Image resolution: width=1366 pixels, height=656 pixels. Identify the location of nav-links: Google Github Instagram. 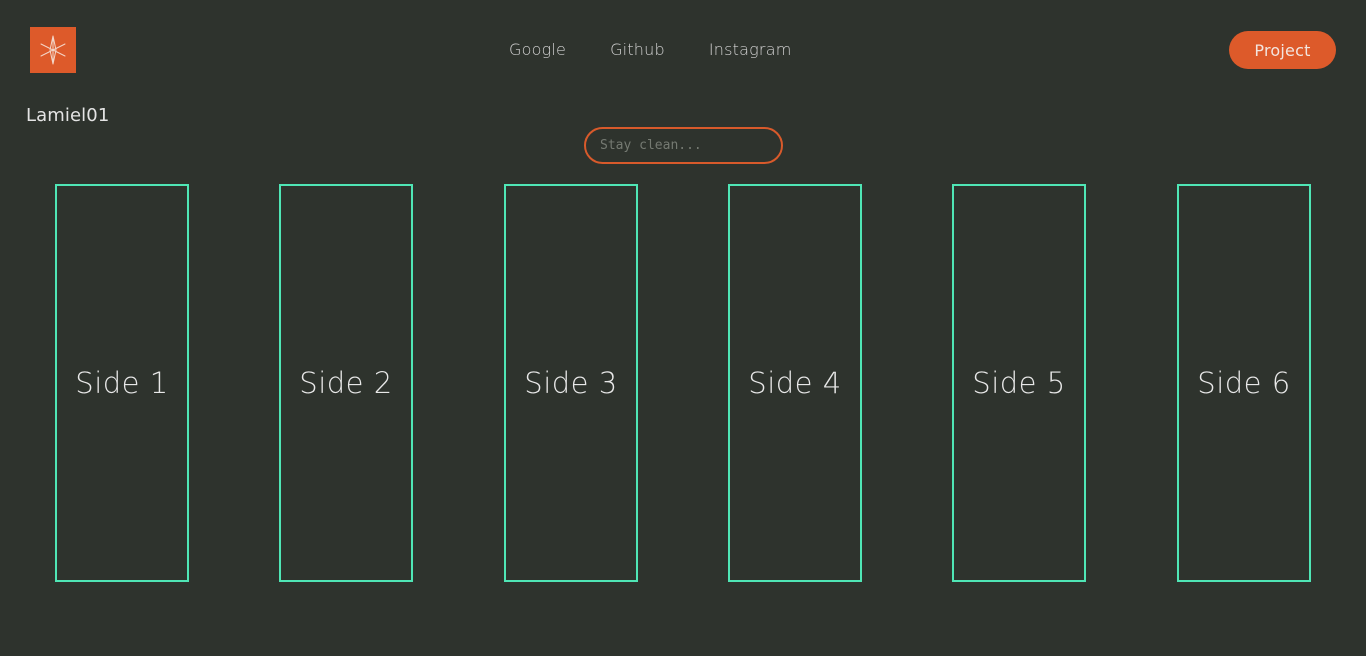
(650, 50).